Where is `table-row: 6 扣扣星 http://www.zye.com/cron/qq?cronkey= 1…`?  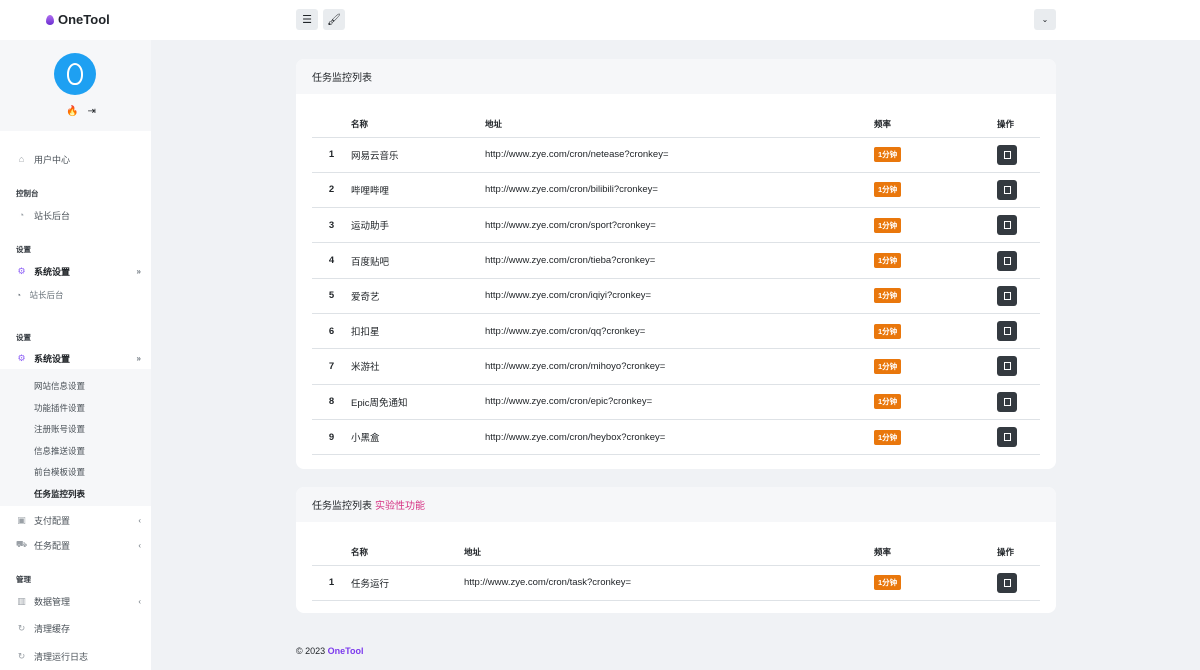
table-row: 6 扣扣星 http://www.zye.com/cron/qq?cronkey= 1… is located at coordinates (676, 331).